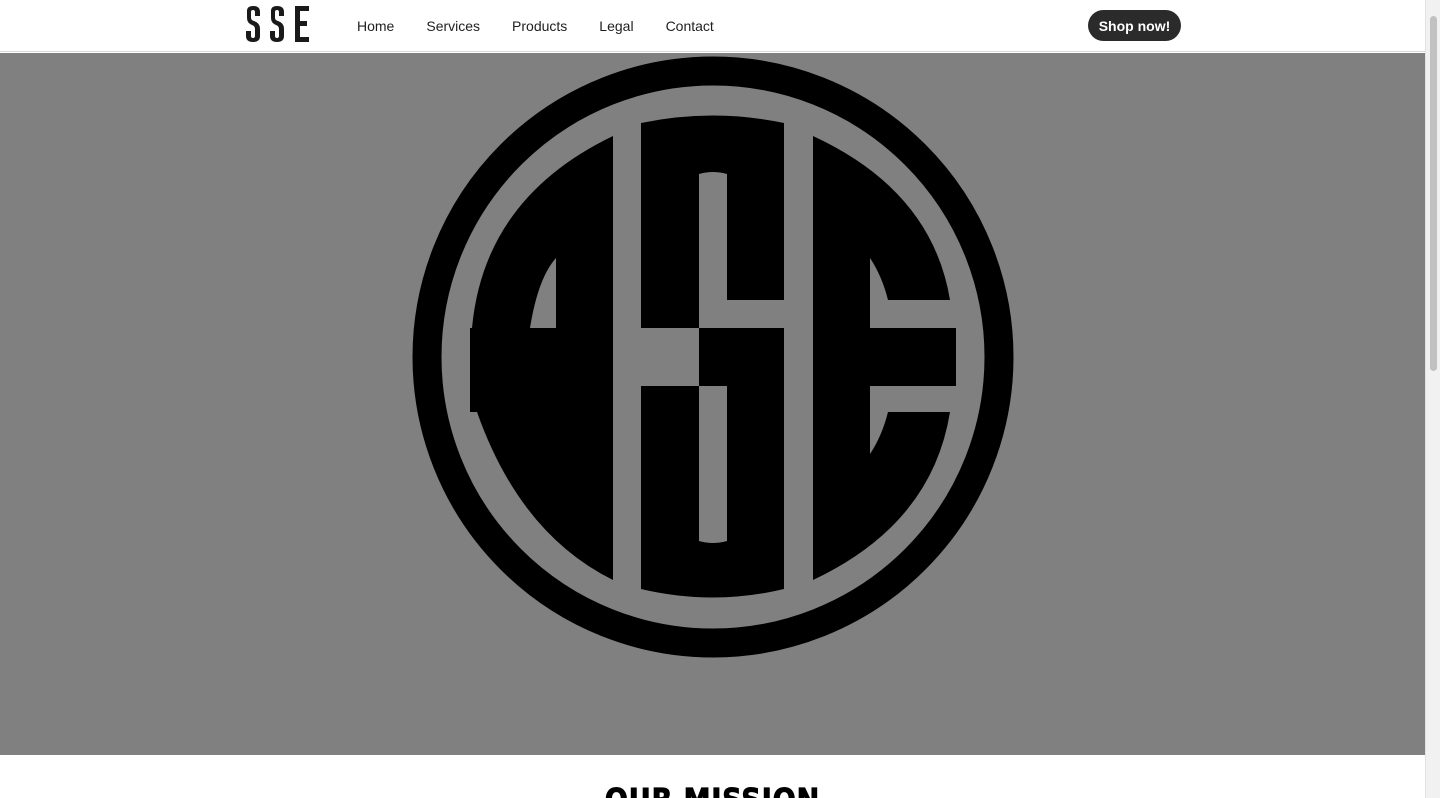  Describe the element at coordinates (453, 26) in the screenshot. I see `nav-services-link: Services` at that location.